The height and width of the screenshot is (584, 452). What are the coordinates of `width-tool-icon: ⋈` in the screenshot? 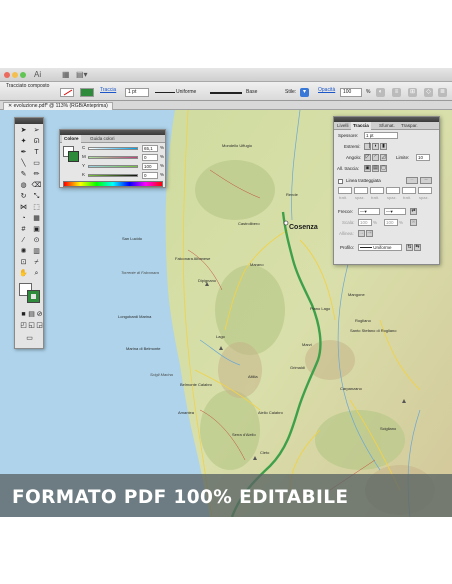 It's located at (23, 207).